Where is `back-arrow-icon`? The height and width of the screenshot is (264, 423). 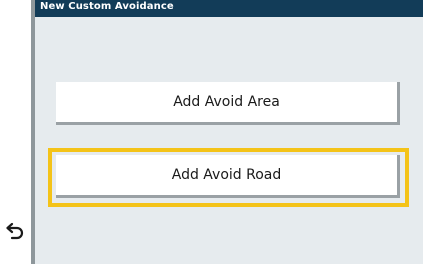
back-arrow-icon is located at coordinates (15, 231).